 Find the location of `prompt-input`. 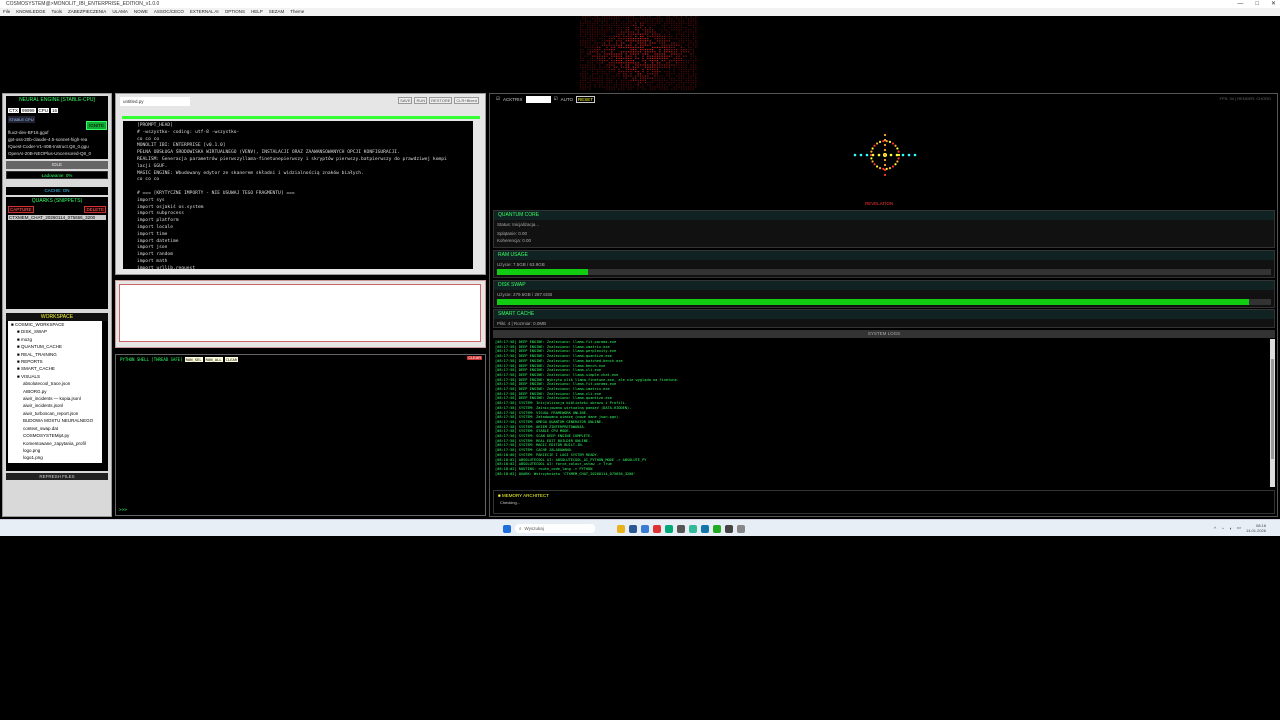

prompt-input is located at coordinates (300, 313).